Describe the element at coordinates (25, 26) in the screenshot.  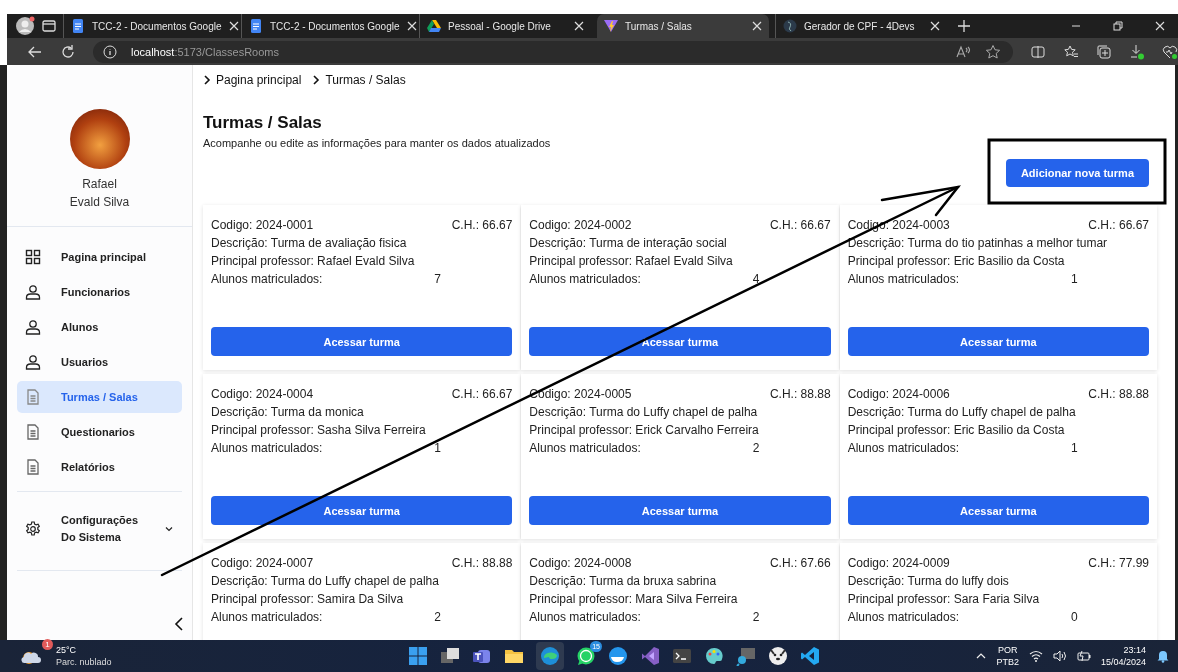
I see `profile-icon` at that location.